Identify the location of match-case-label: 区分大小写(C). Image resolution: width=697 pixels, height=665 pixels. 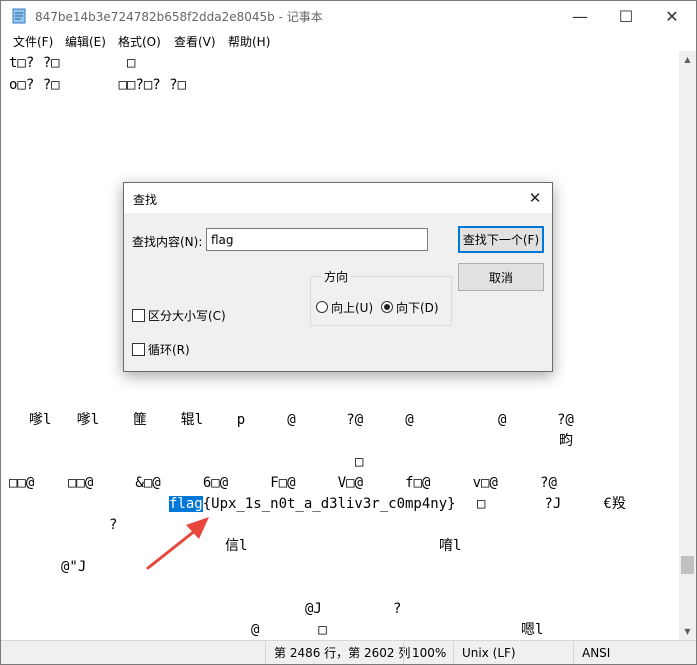
(187, 315).